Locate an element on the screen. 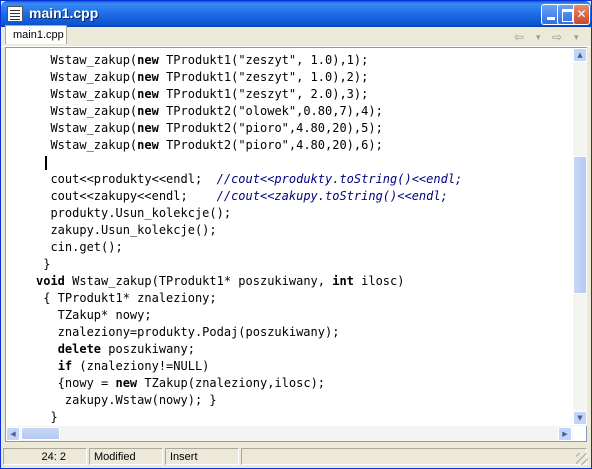  code-text: Wstaw_zakup(TProdukt1* poszukiwany, is located at coordinates (198, 281).